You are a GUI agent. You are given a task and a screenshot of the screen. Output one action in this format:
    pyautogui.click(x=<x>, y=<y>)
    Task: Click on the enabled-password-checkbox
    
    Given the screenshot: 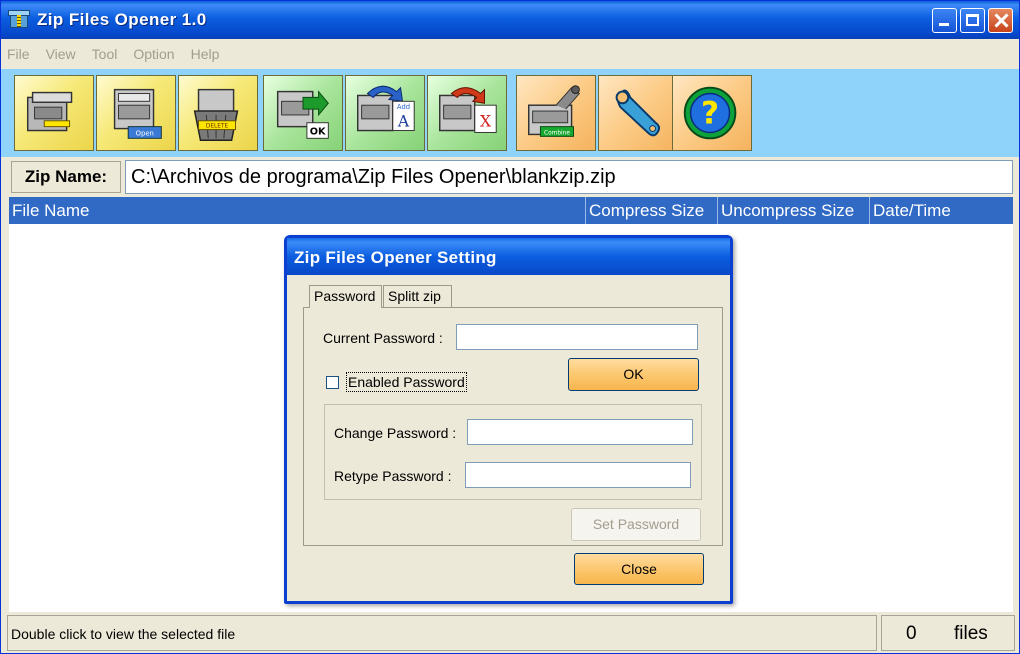 What is the action you would take?
    pyautogui.click(x=332, y=382)
    